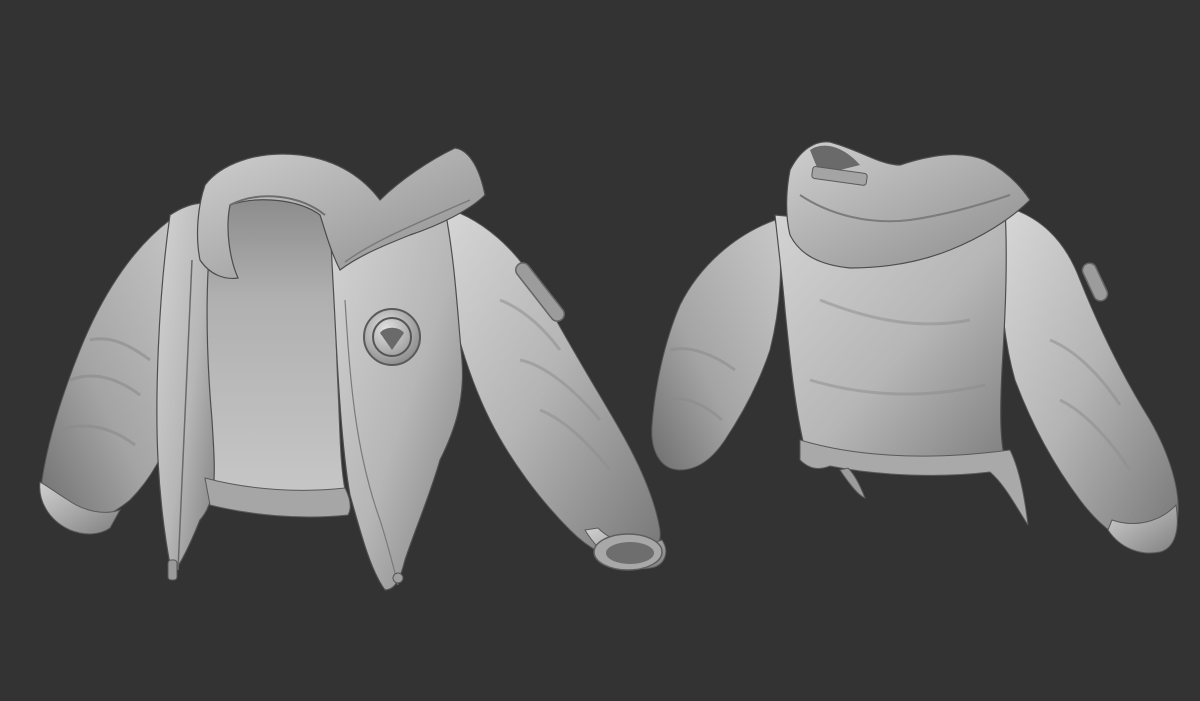 The width and height of the screenshot is (1200, 701). I want to click on zipper-pull, so click(172, 570).